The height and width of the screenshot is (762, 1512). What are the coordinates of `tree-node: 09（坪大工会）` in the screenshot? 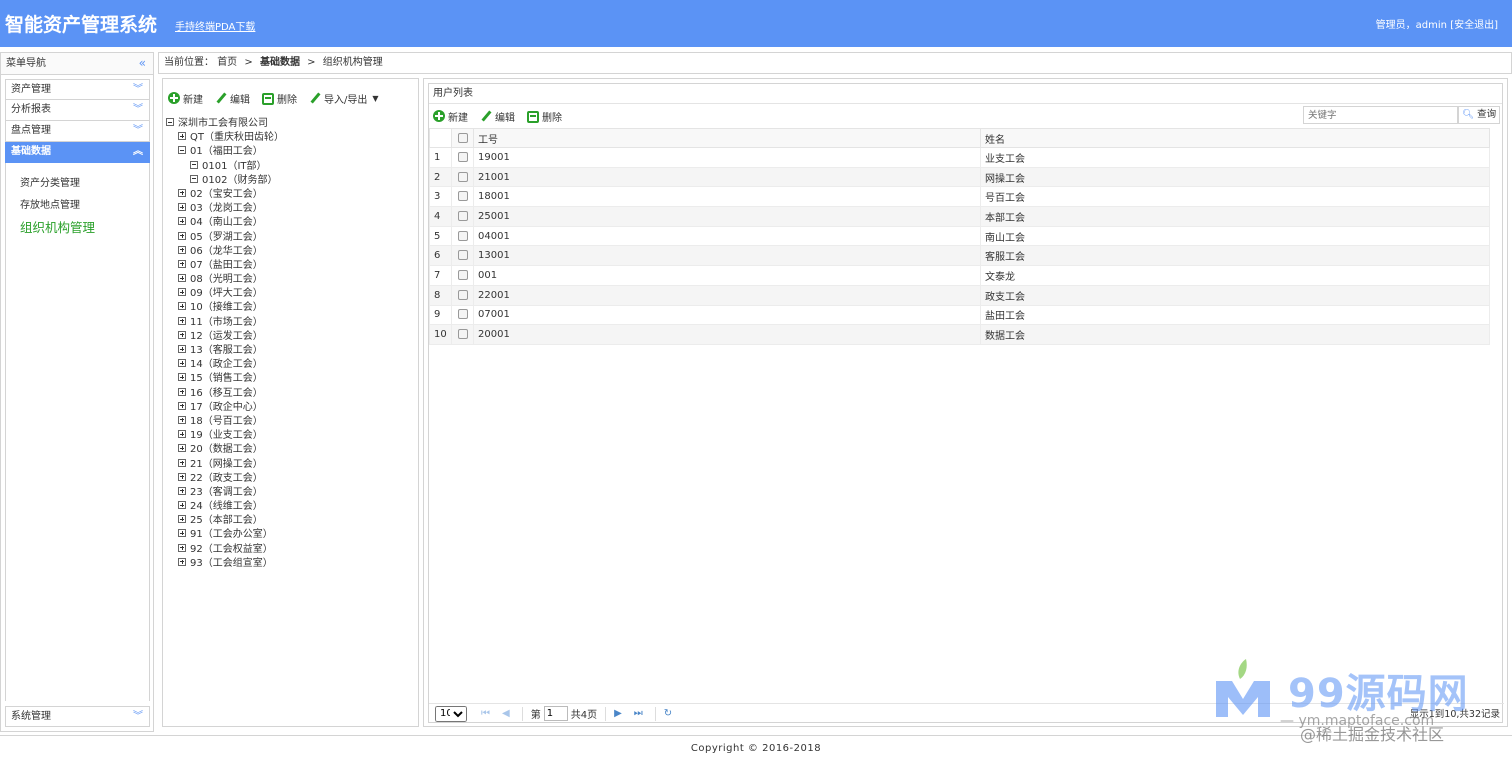 It's located at (292, 294).